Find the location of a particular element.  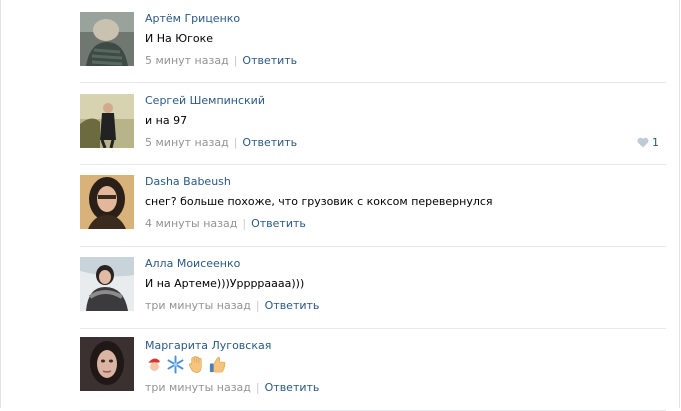

comment-author: Dasha Babeush is located at coordinates (188, 181).